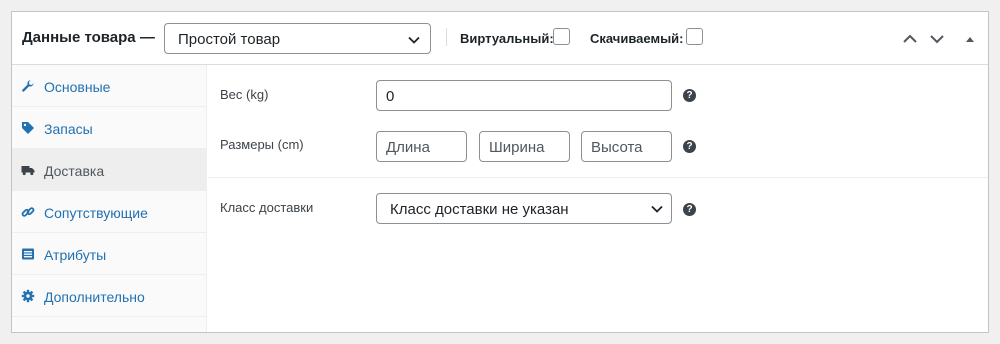  I want to click on gear-icon, so click(28, 296).